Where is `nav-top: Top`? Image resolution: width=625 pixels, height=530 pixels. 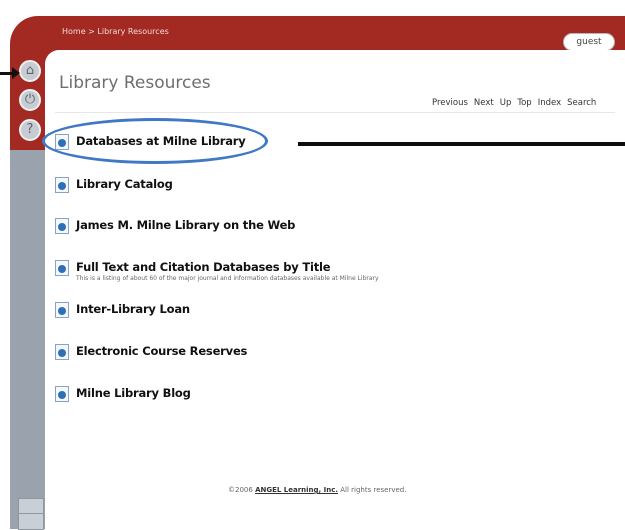 nav-top: Top is located at coordinates (524, 103).